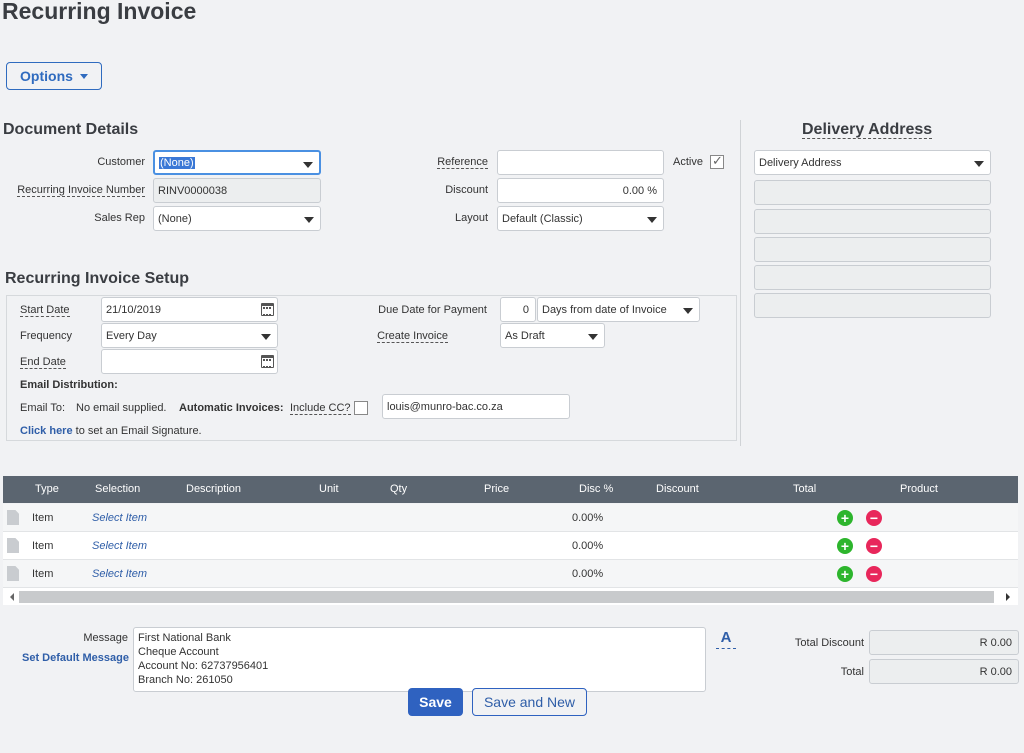 This screenshot has width=1024, height=753. What do you see at coordinates (329, 489) in the screenshot?
I see `col-unit: Unit` at bounding box center [329, 489].